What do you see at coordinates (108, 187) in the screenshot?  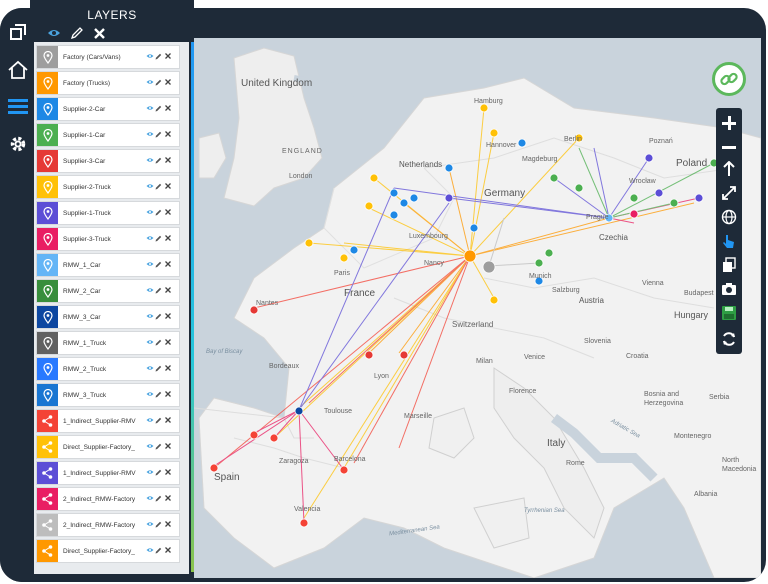 I see `layer-row: Supplier-2-Truck` at bounding box center [108, 187].